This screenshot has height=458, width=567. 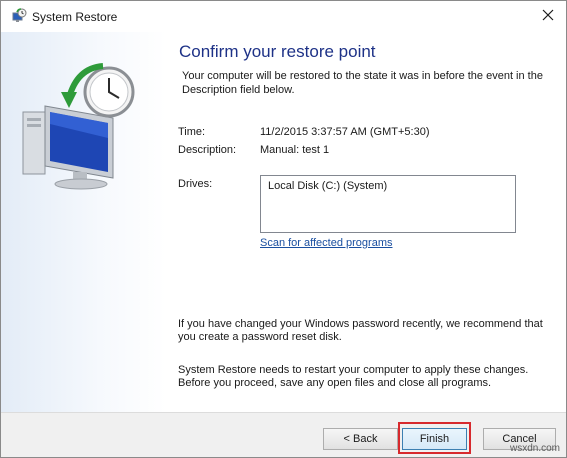 I want to click on window-title: System Restore, so click(x=75, y=17).